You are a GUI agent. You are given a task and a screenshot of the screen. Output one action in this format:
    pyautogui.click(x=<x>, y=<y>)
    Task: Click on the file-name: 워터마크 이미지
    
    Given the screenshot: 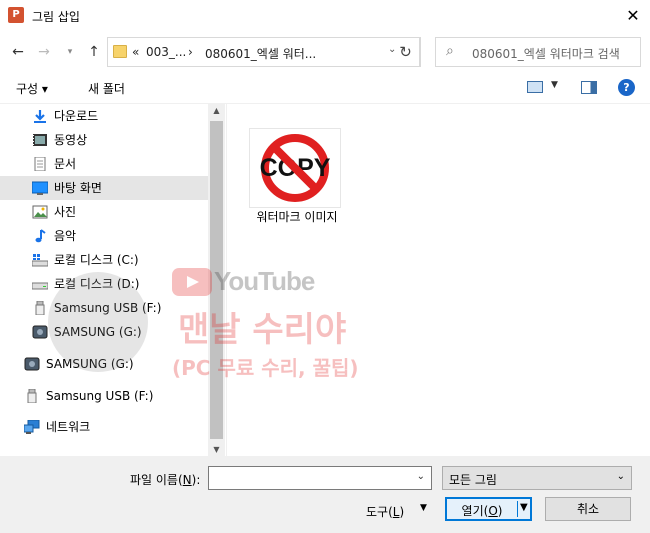 What is the action you would take?
    pyautogui.click(x=297, y=217)
    